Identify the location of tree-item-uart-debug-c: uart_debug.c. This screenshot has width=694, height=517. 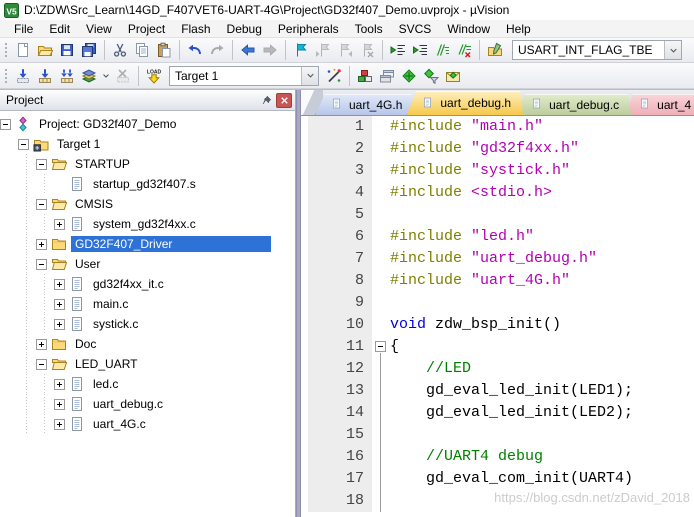
(147, 404).